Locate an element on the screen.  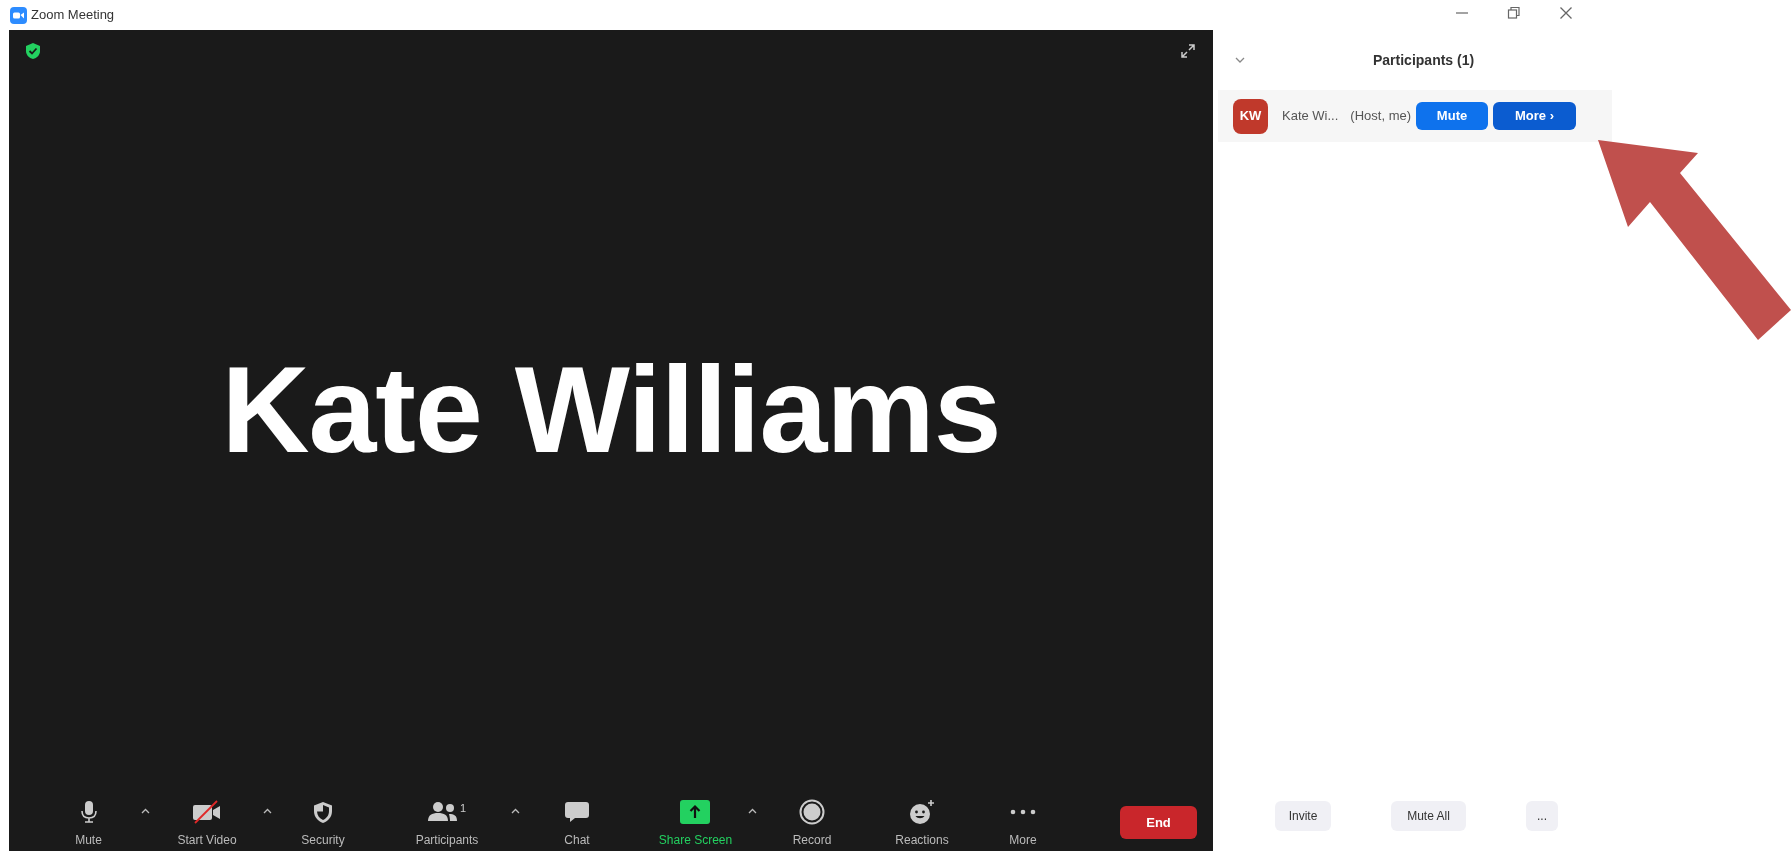
microphone-icon is located at coordinates (88, 812).